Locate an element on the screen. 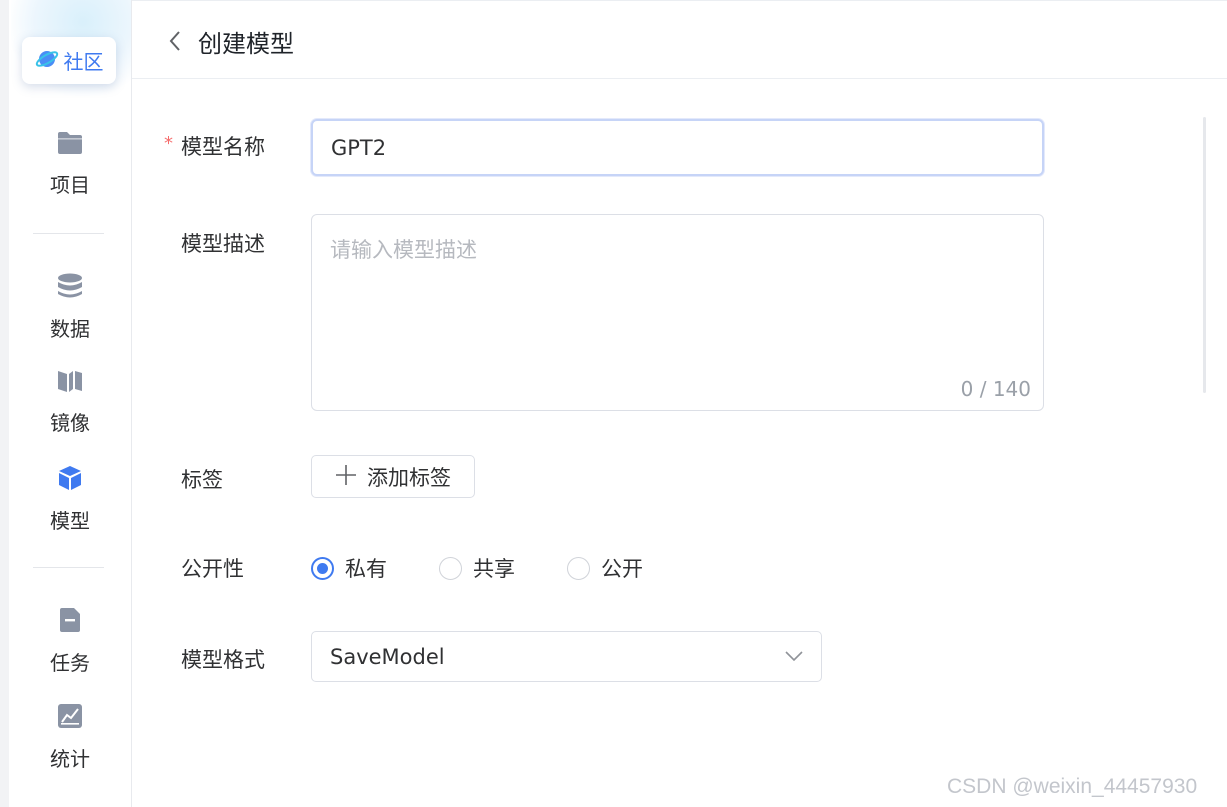  sidebar: 社区 项目 数据 镜像 模型 任务 统计 is located at coordinates (70, 403).